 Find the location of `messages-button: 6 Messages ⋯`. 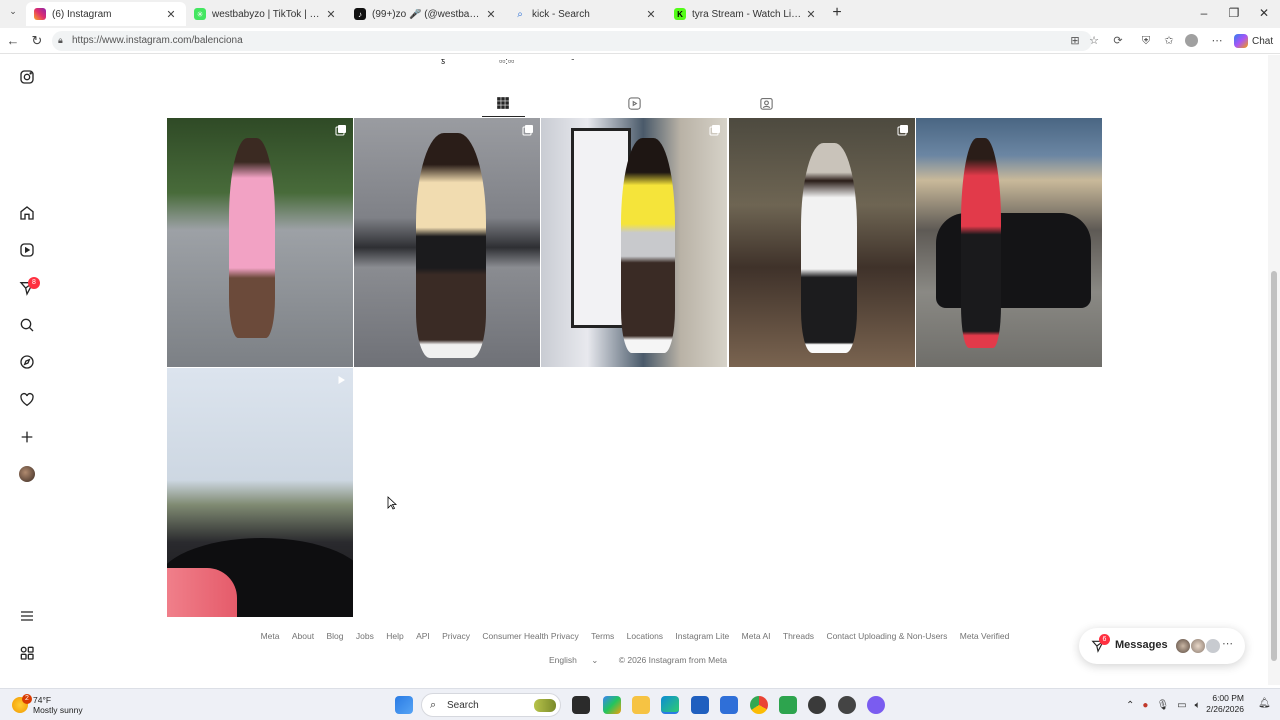

messages-button: 6 Messages ⋯ is located at coordinates (1162, 646).